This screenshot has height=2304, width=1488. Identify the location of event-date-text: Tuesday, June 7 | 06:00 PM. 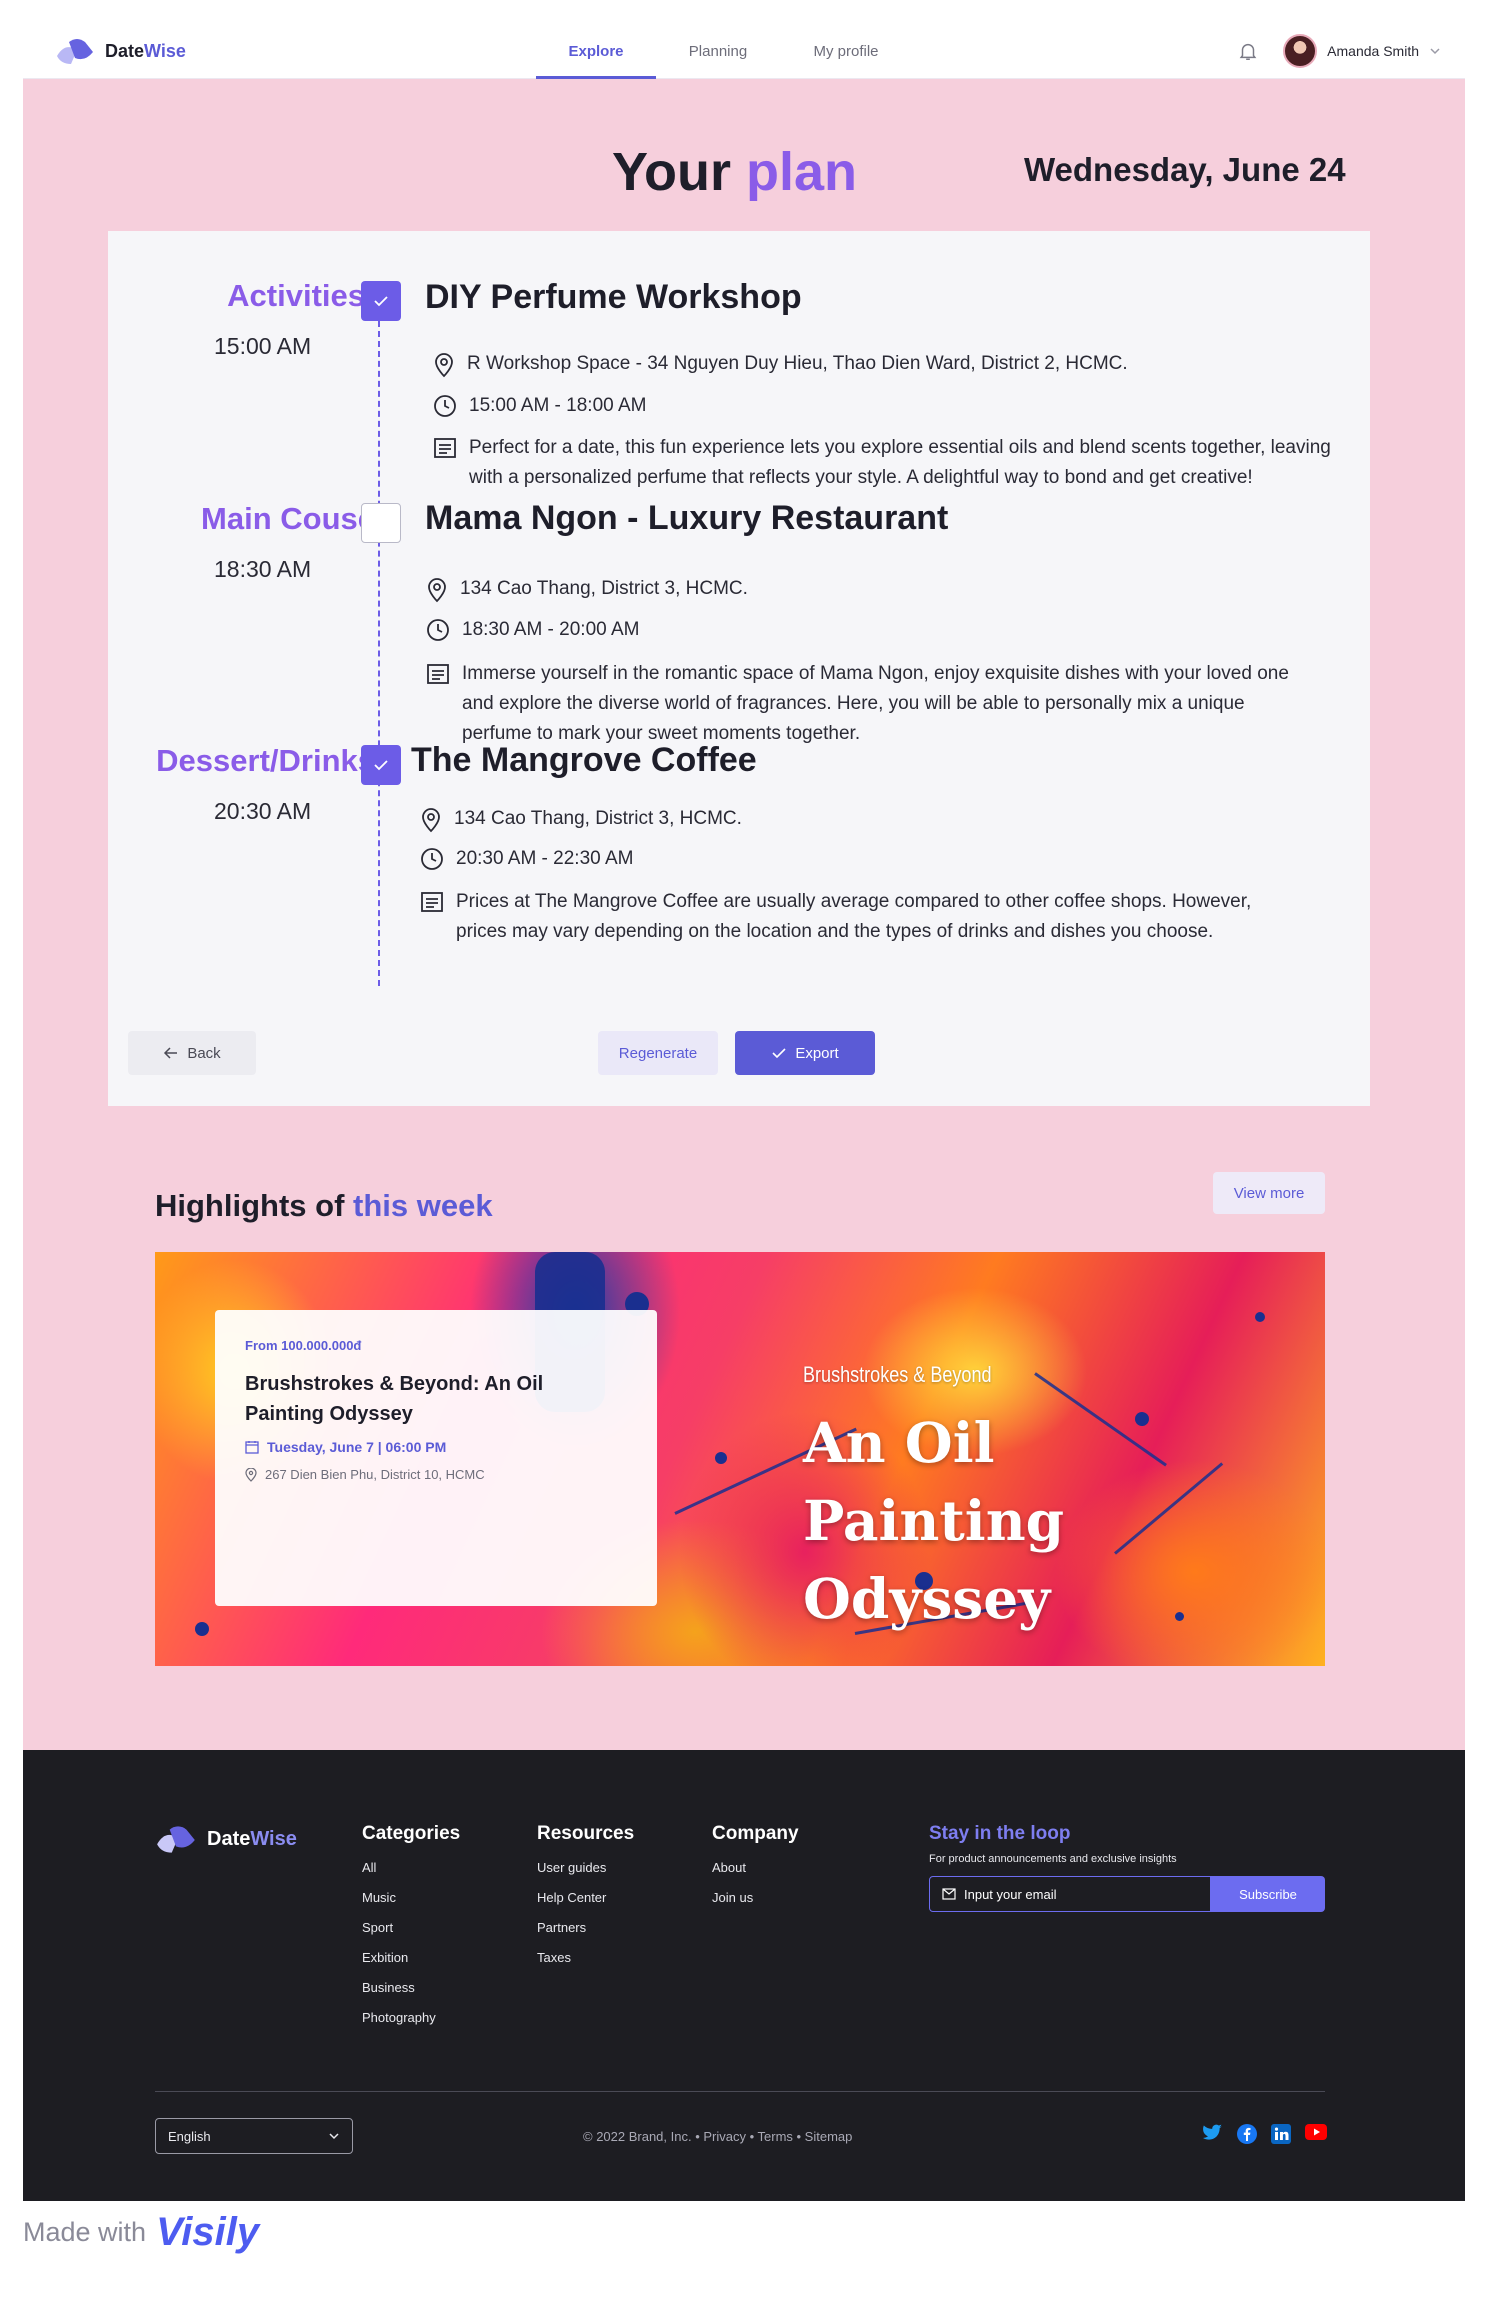
(357, 1447).